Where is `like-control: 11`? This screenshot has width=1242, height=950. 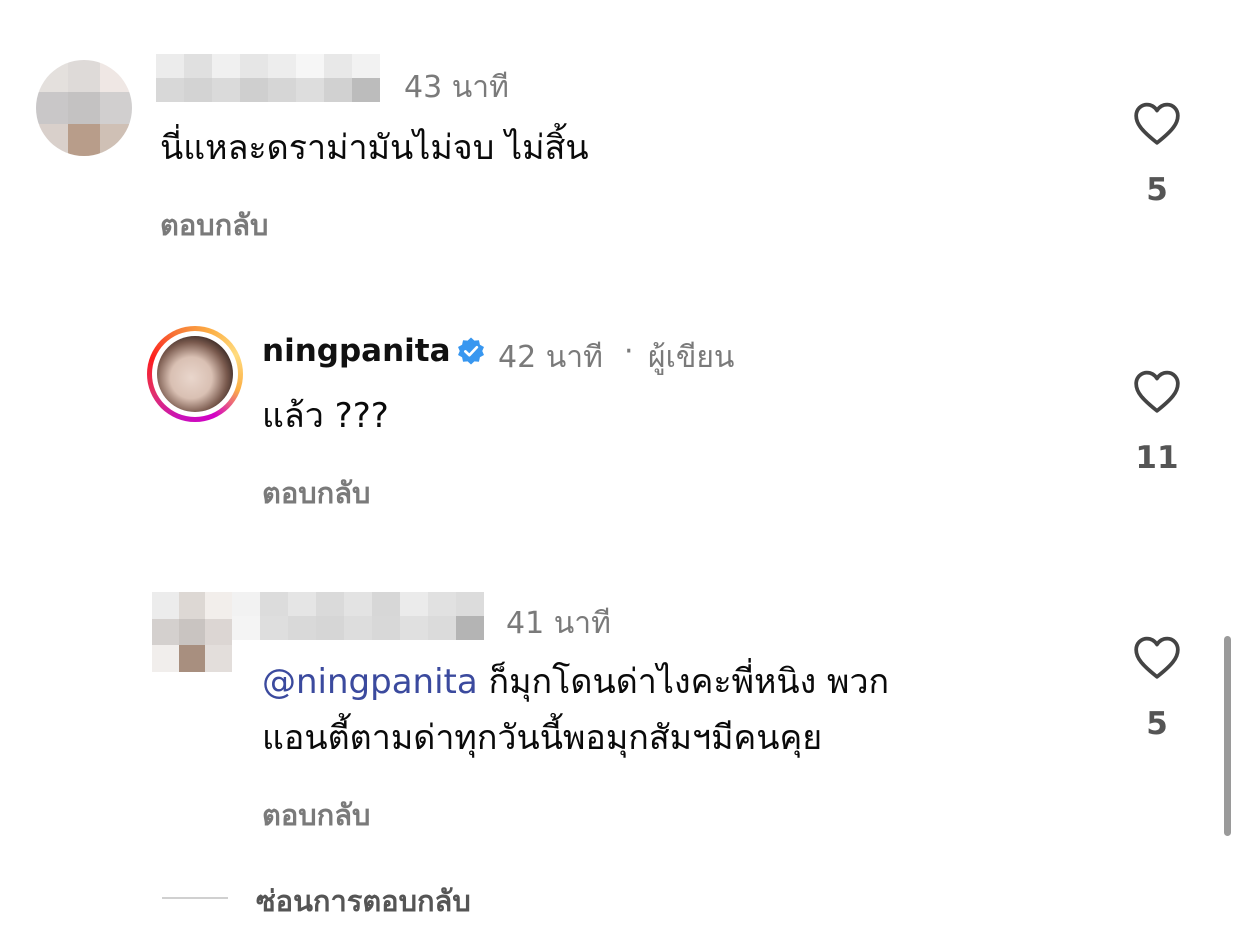 like-control: 11 is located at coordinates (1157, 422).